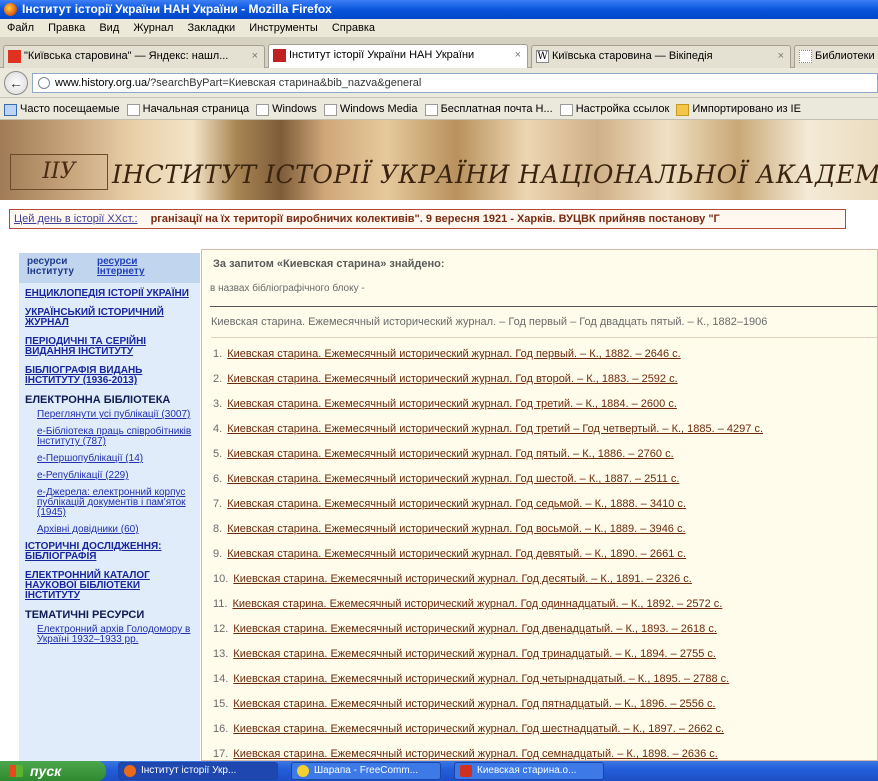 The image size is (878, 781). I want to click on tab-libraries: Библиотеки, so click(836, 56).